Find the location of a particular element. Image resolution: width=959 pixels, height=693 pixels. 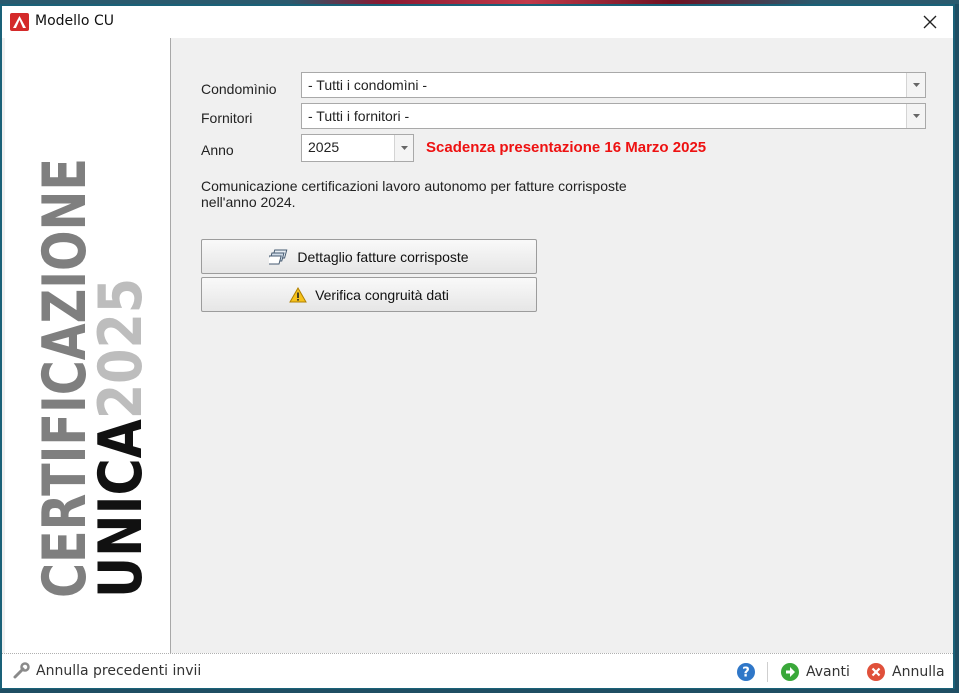

anno-value: 2025 is located at coordinates (324, 147).